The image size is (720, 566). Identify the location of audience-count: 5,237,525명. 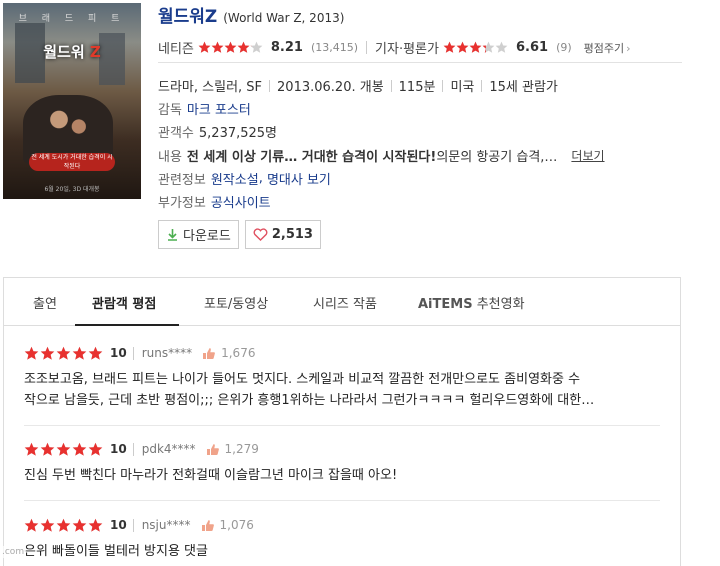
(238, 133).